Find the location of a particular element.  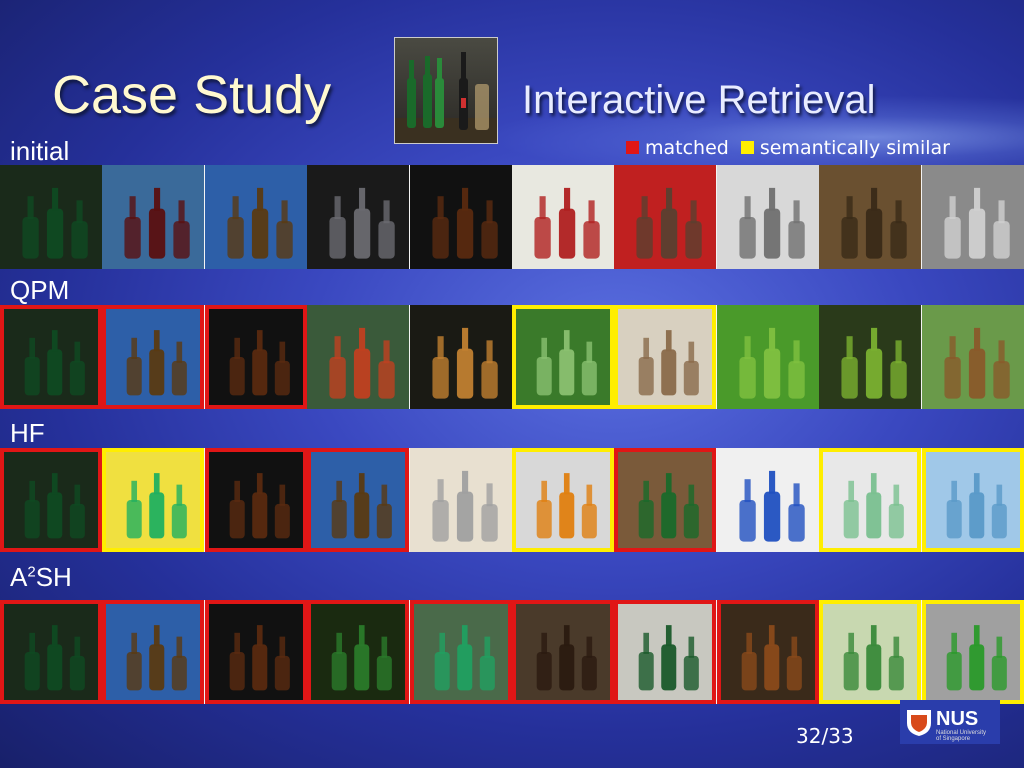

page-number: 32/33 is located at coordinates (825, 736).